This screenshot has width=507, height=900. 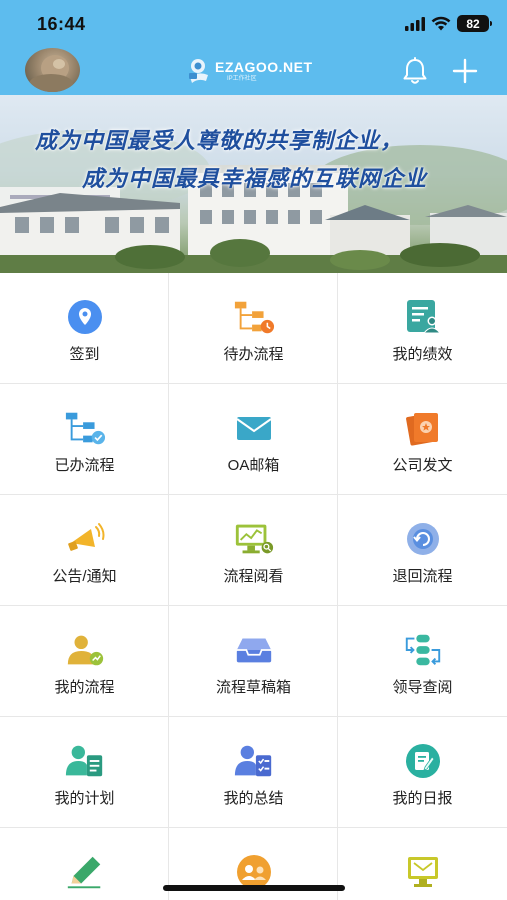 I want to click on menu-item-oa-mailbox: OA邮箱, so click(x=253, y=439).